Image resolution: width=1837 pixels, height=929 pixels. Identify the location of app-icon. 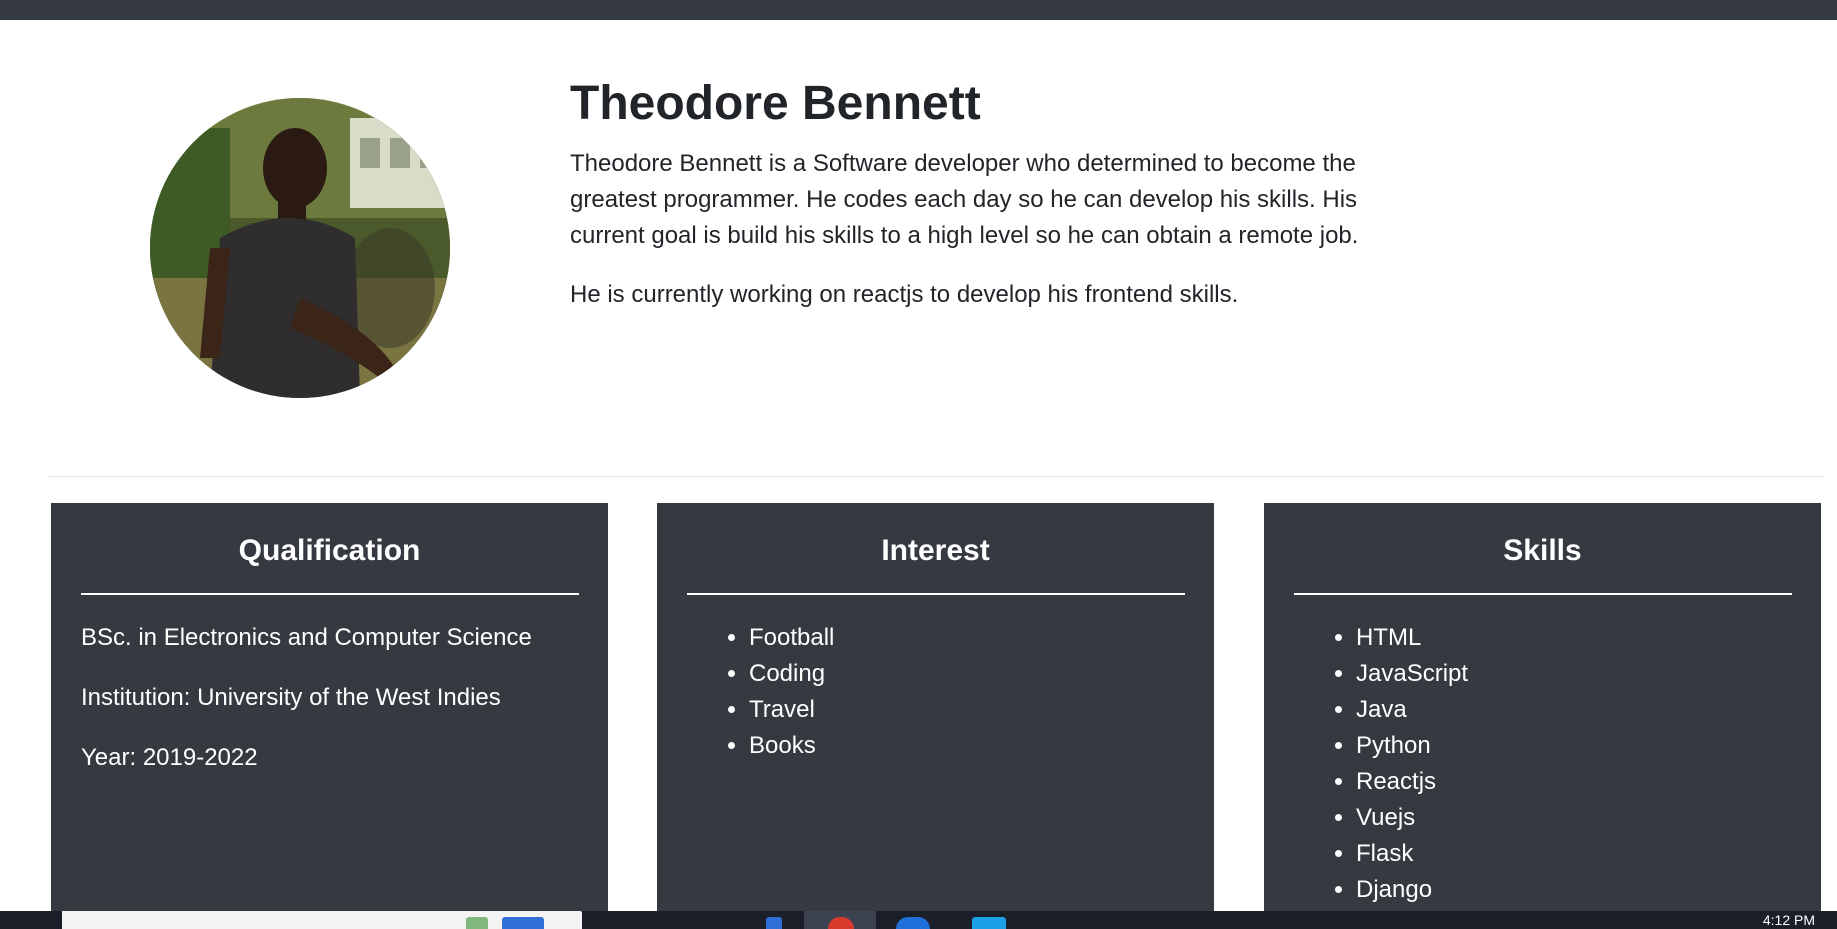
(774, 923).